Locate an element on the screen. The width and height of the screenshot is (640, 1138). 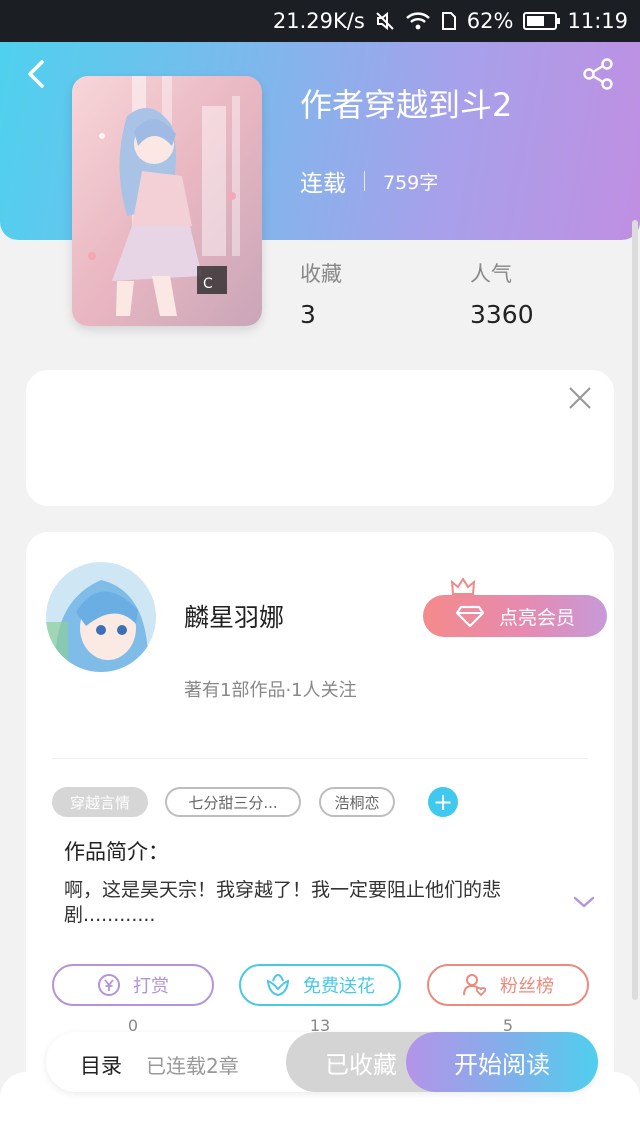
tag-genre: 穿越言情 is located at coordinates (100, 802).